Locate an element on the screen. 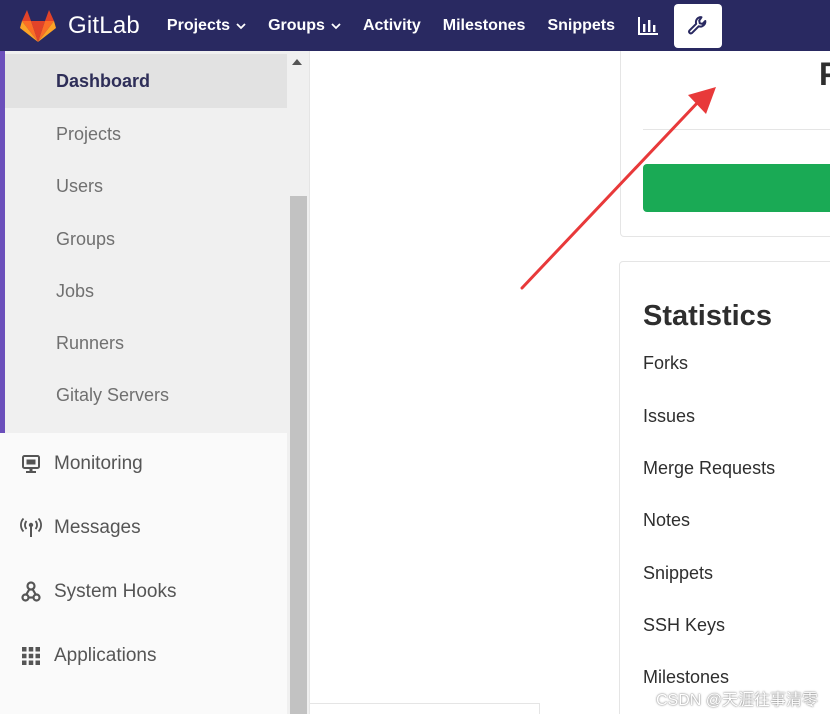 This screenshot has width=830, height=714. nav-snippets-label: Snippets is located at coordinates (581, 25).